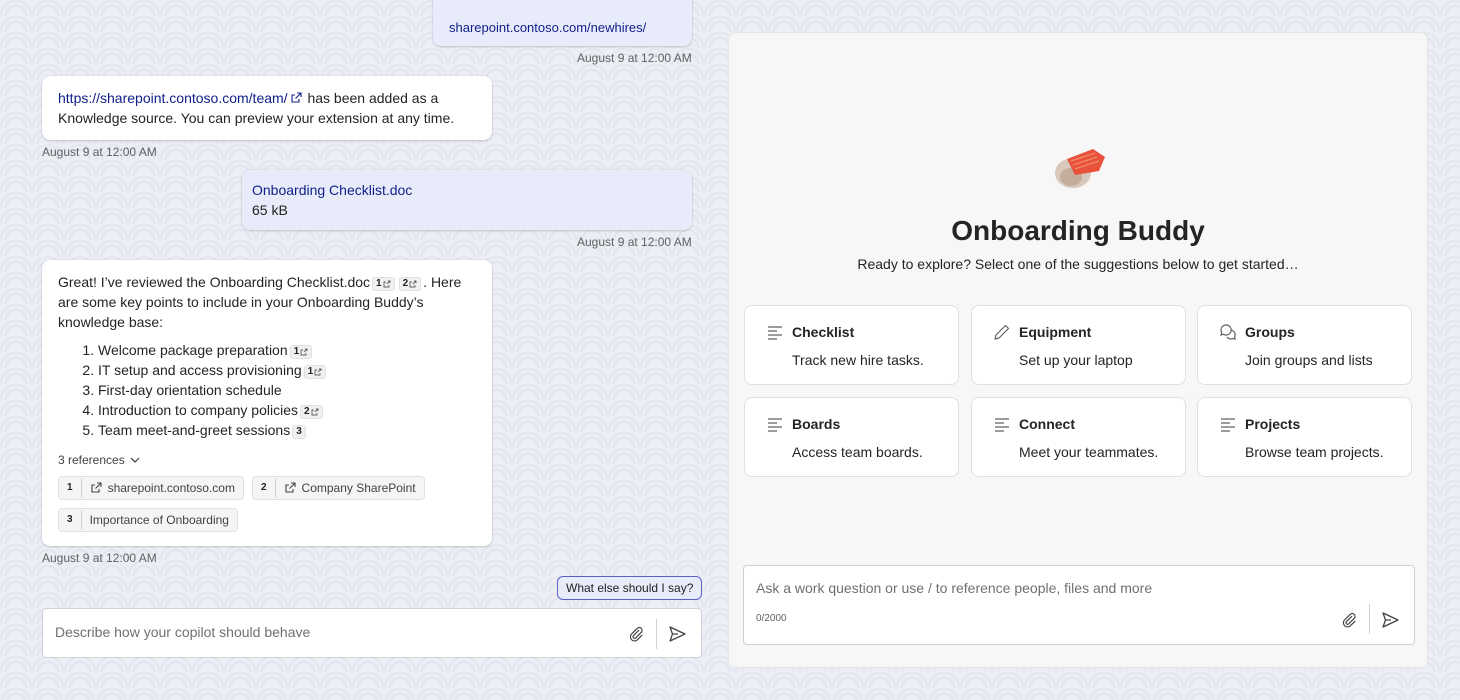 This screenshot has width=1460, height=700. What do you see at coordinates (816, 424) in the screenshot?
I see `card-title: Boards` at bounding box center [816, 424].